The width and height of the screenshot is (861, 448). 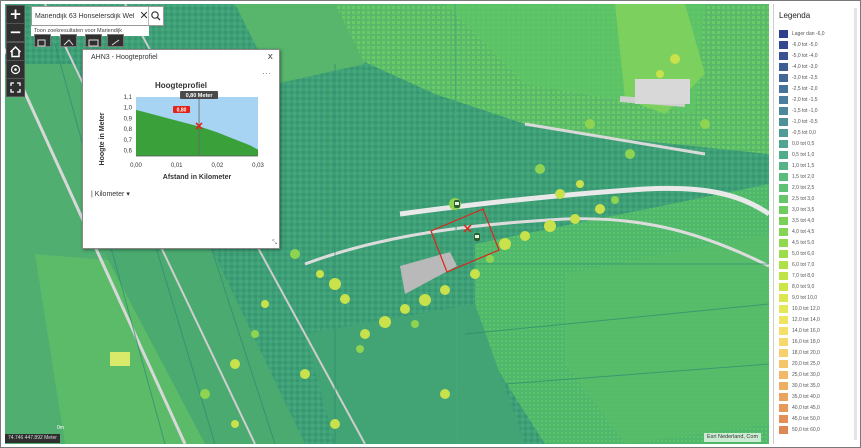 I want to click on legend-label: 45,0 tot 50,0, so click(x=806, y=419).